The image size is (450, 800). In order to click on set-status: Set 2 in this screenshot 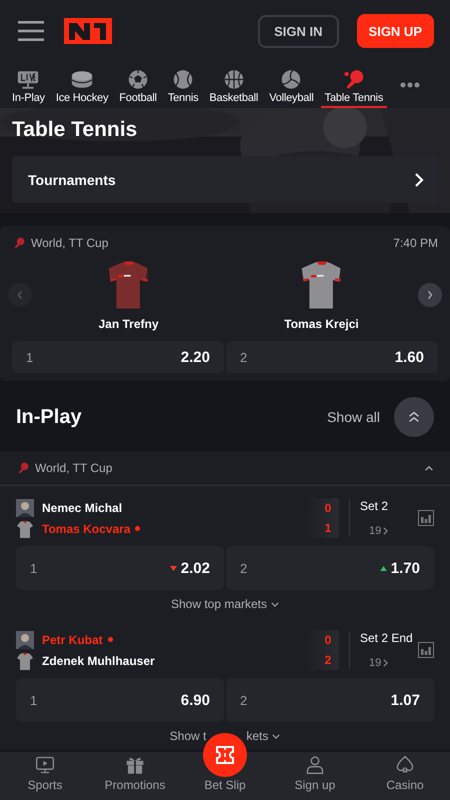, I will do `click(374, 506)`.